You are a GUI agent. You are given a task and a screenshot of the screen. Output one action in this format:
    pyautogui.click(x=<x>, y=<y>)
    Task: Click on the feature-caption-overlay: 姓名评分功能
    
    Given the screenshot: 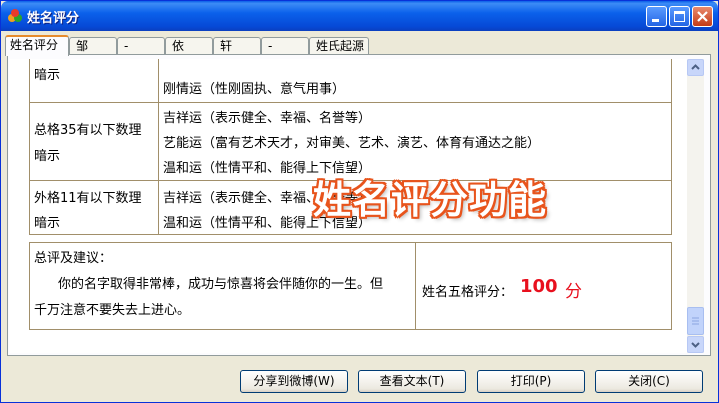 What is the action you would take?
    pyautogui.click(x=430, y=200)
    